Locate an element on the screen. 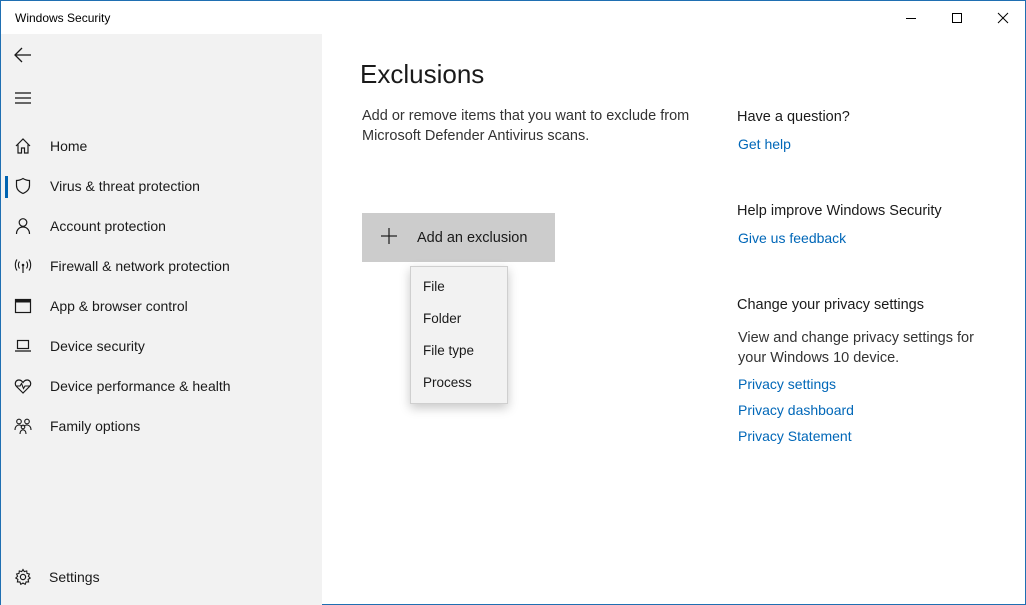 The image size is (1026, 605). get-help-link: Get help is located at coordinates (764, 144).